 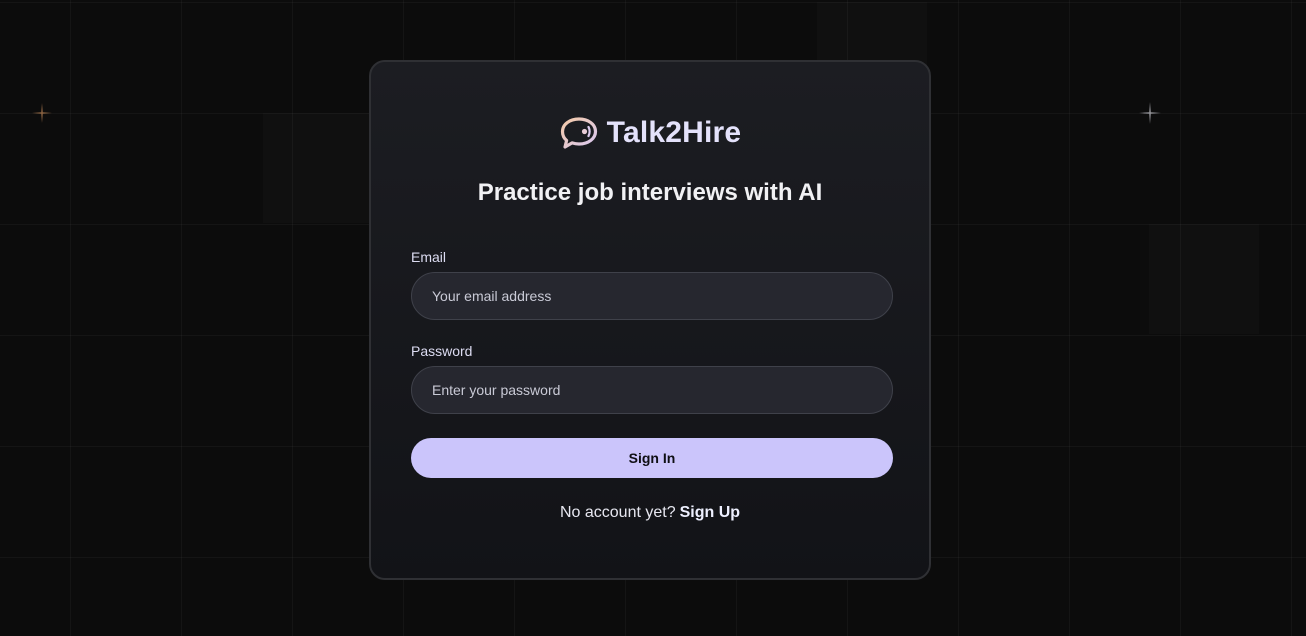 What do you see at coordinates (710, 512) in the screenshot?
I see `sign-up-link: Sign Up` at bounding box center [710, 512].